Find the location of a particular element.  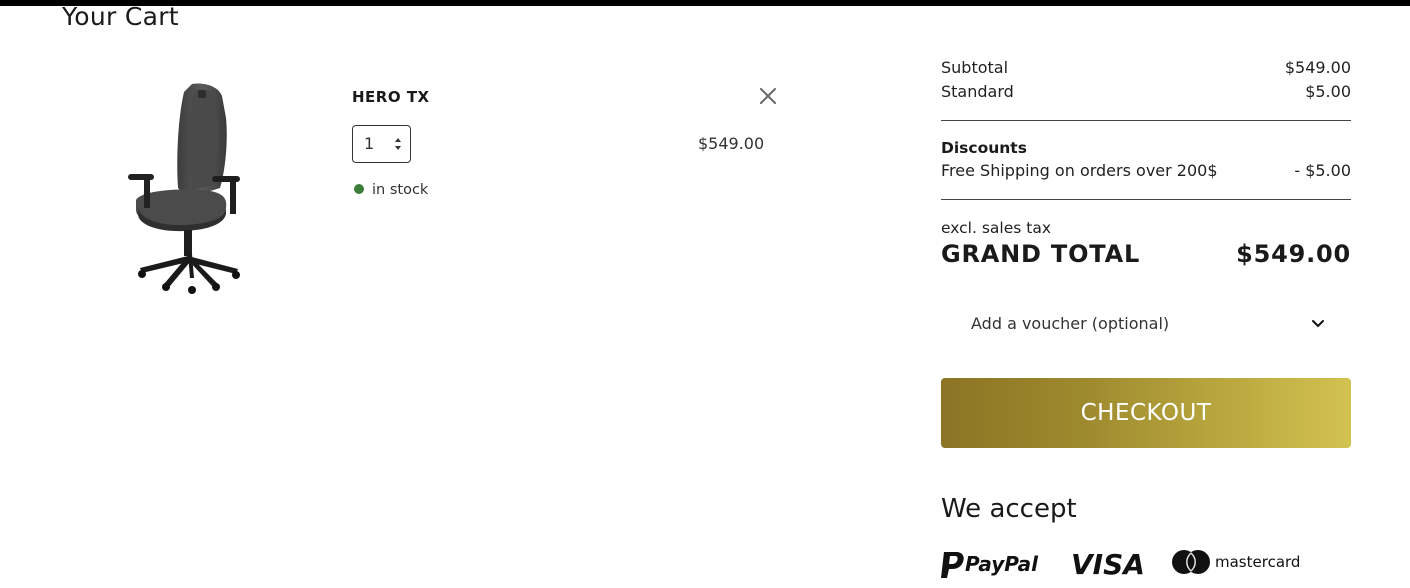

grand-total-value: $549.00 is located at coordinates (1293, 254).